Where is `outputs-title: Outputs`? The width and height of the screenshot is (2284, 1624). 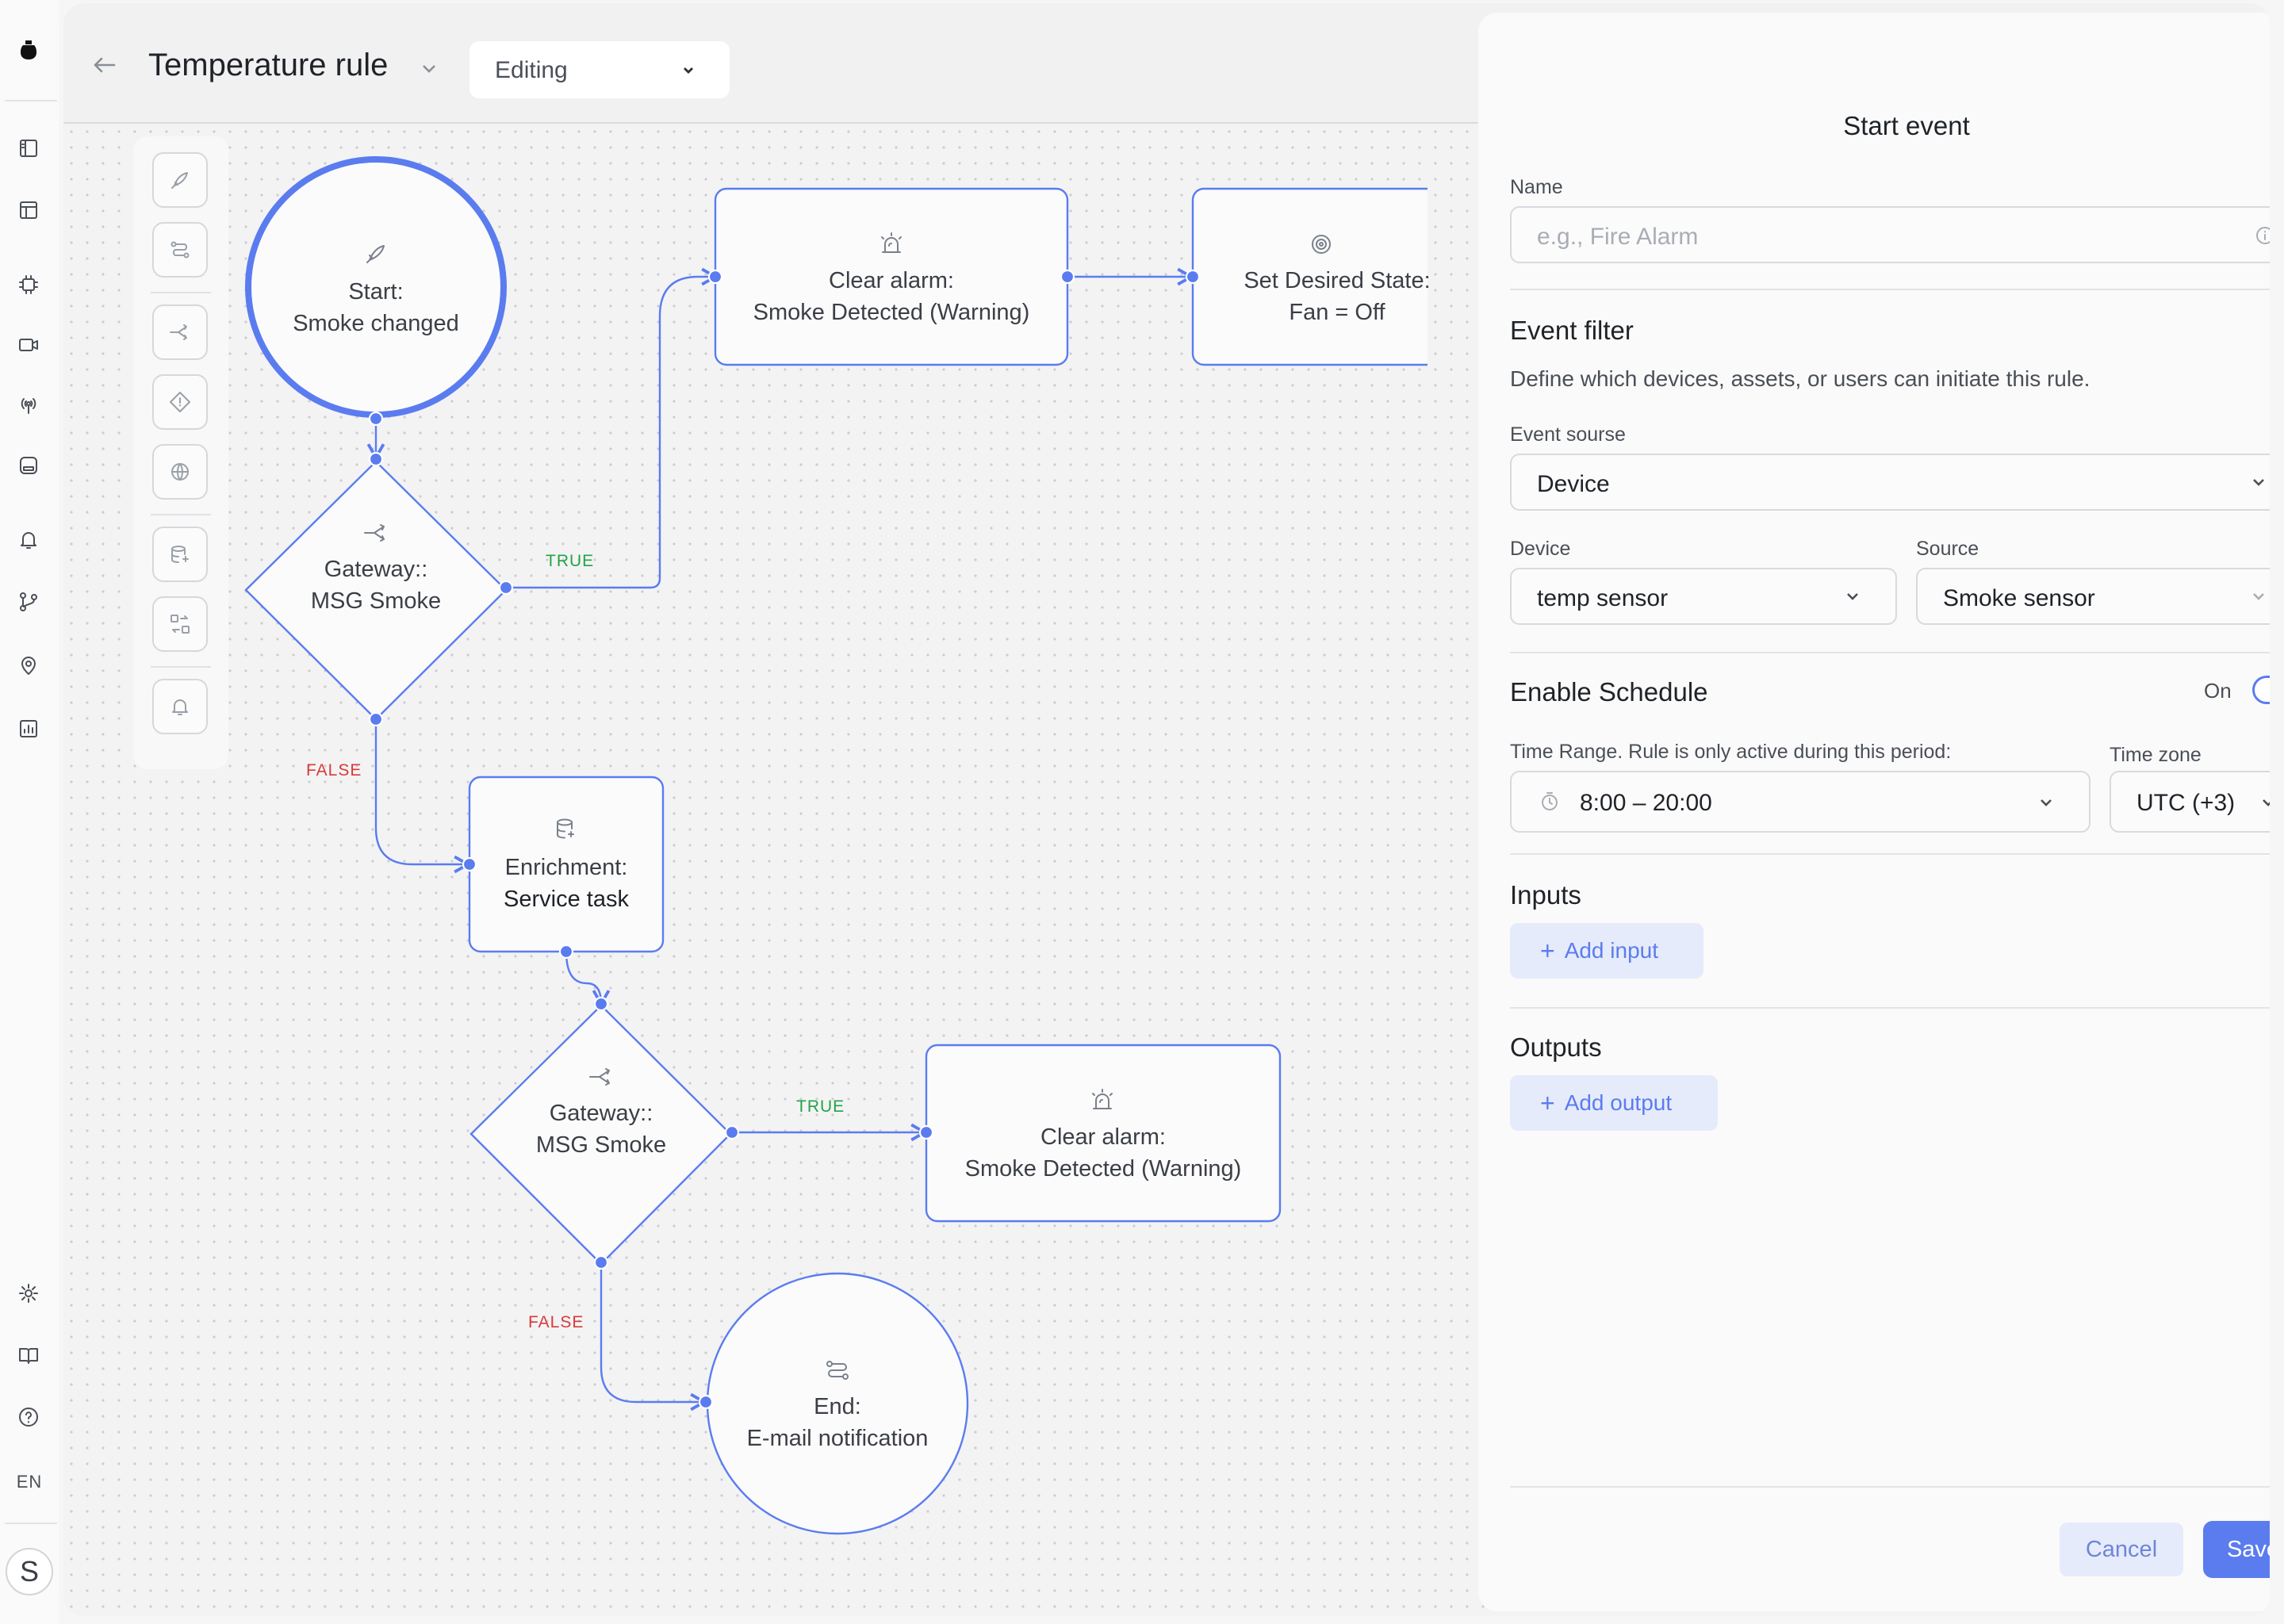 outputs-title: Outputs is located at coordinates (1556, 1047).